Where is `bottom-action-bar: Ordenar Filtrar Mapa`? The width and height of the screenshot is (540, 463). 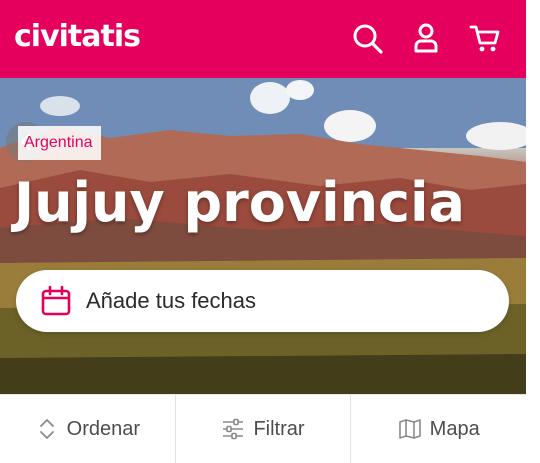
bottom-action-bar: Ordenar Filtrar Mapa is located at coordinates (263, 428).